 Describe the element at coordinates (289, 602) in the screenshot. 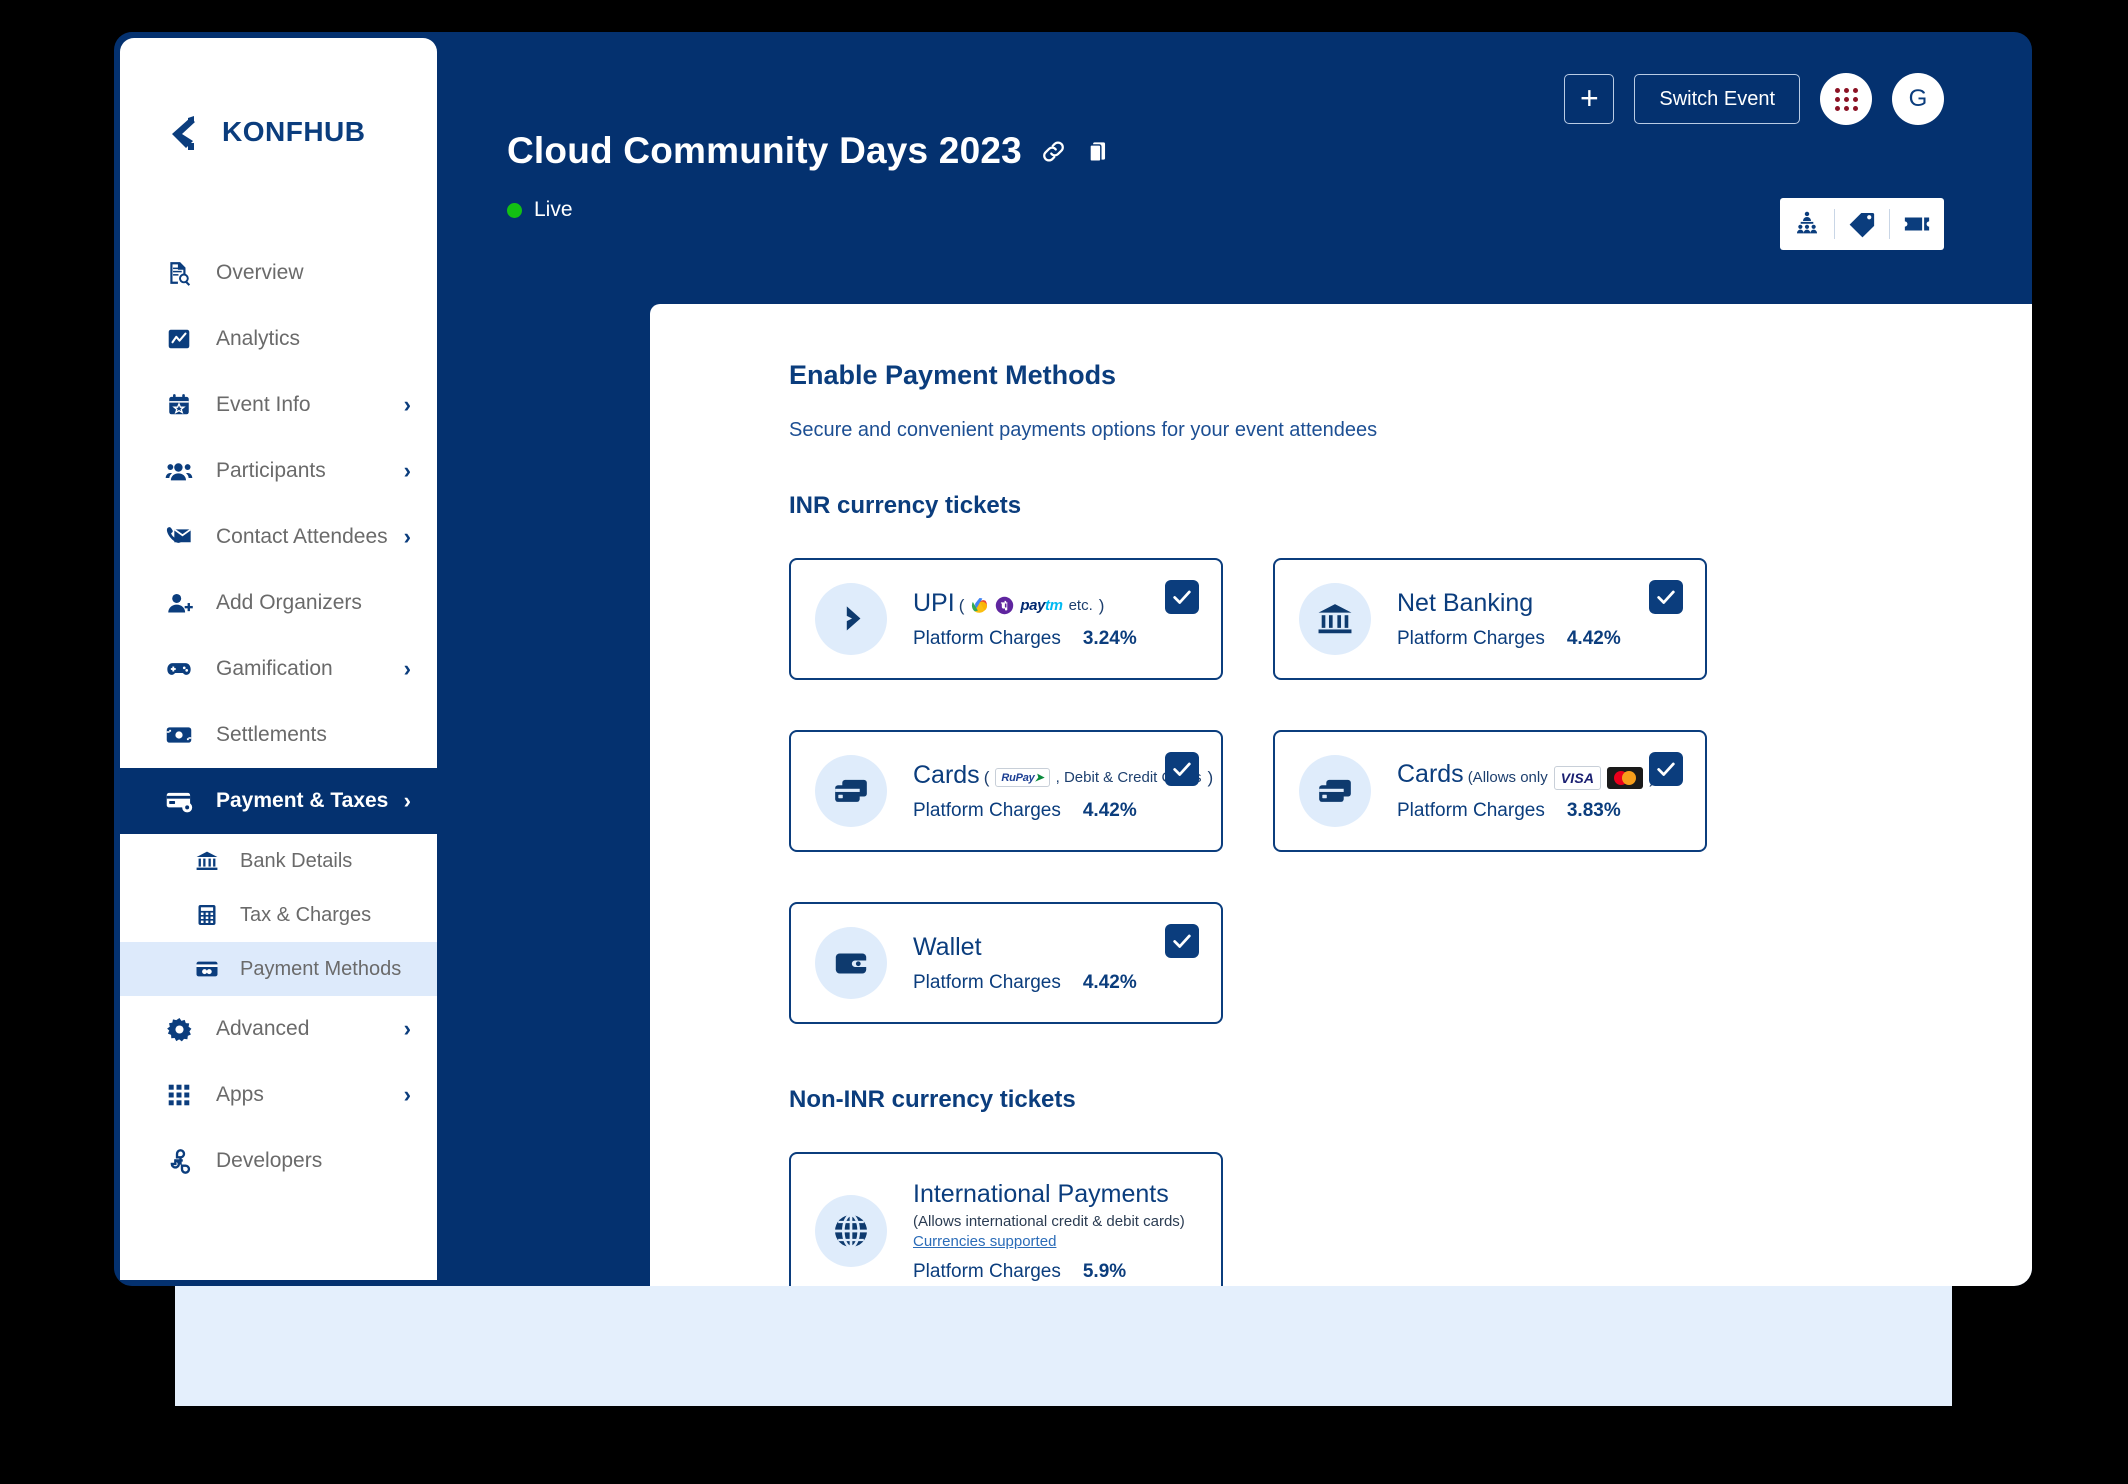

I see `sidebar-item-label: Add Organizers` at that location.